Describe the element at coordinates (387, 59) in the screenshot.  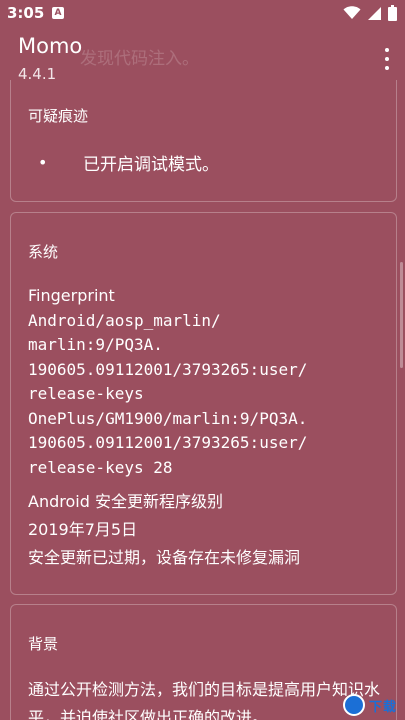
I see `more-options-icon` at that location.